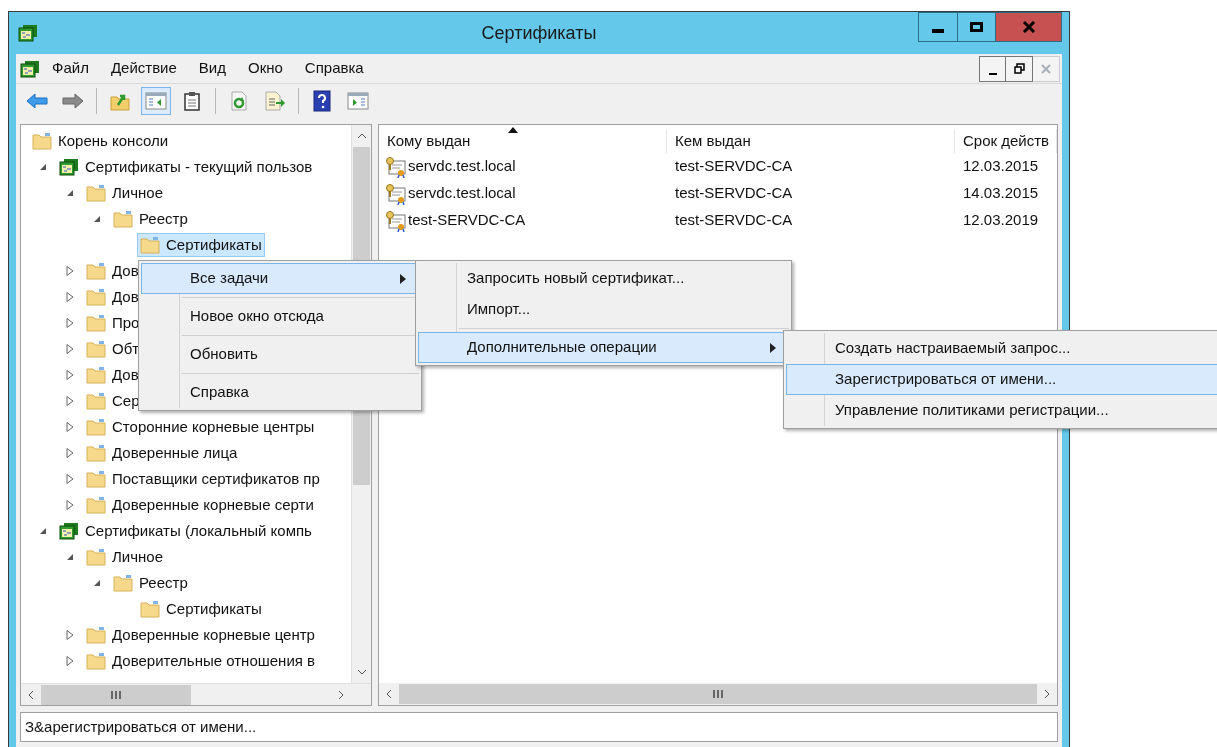 The width and height of the screenshot is (1217, 747). Describe the element at coordinates (280, 392) in the screenshot. I see `menu-item: Справка` at that location.